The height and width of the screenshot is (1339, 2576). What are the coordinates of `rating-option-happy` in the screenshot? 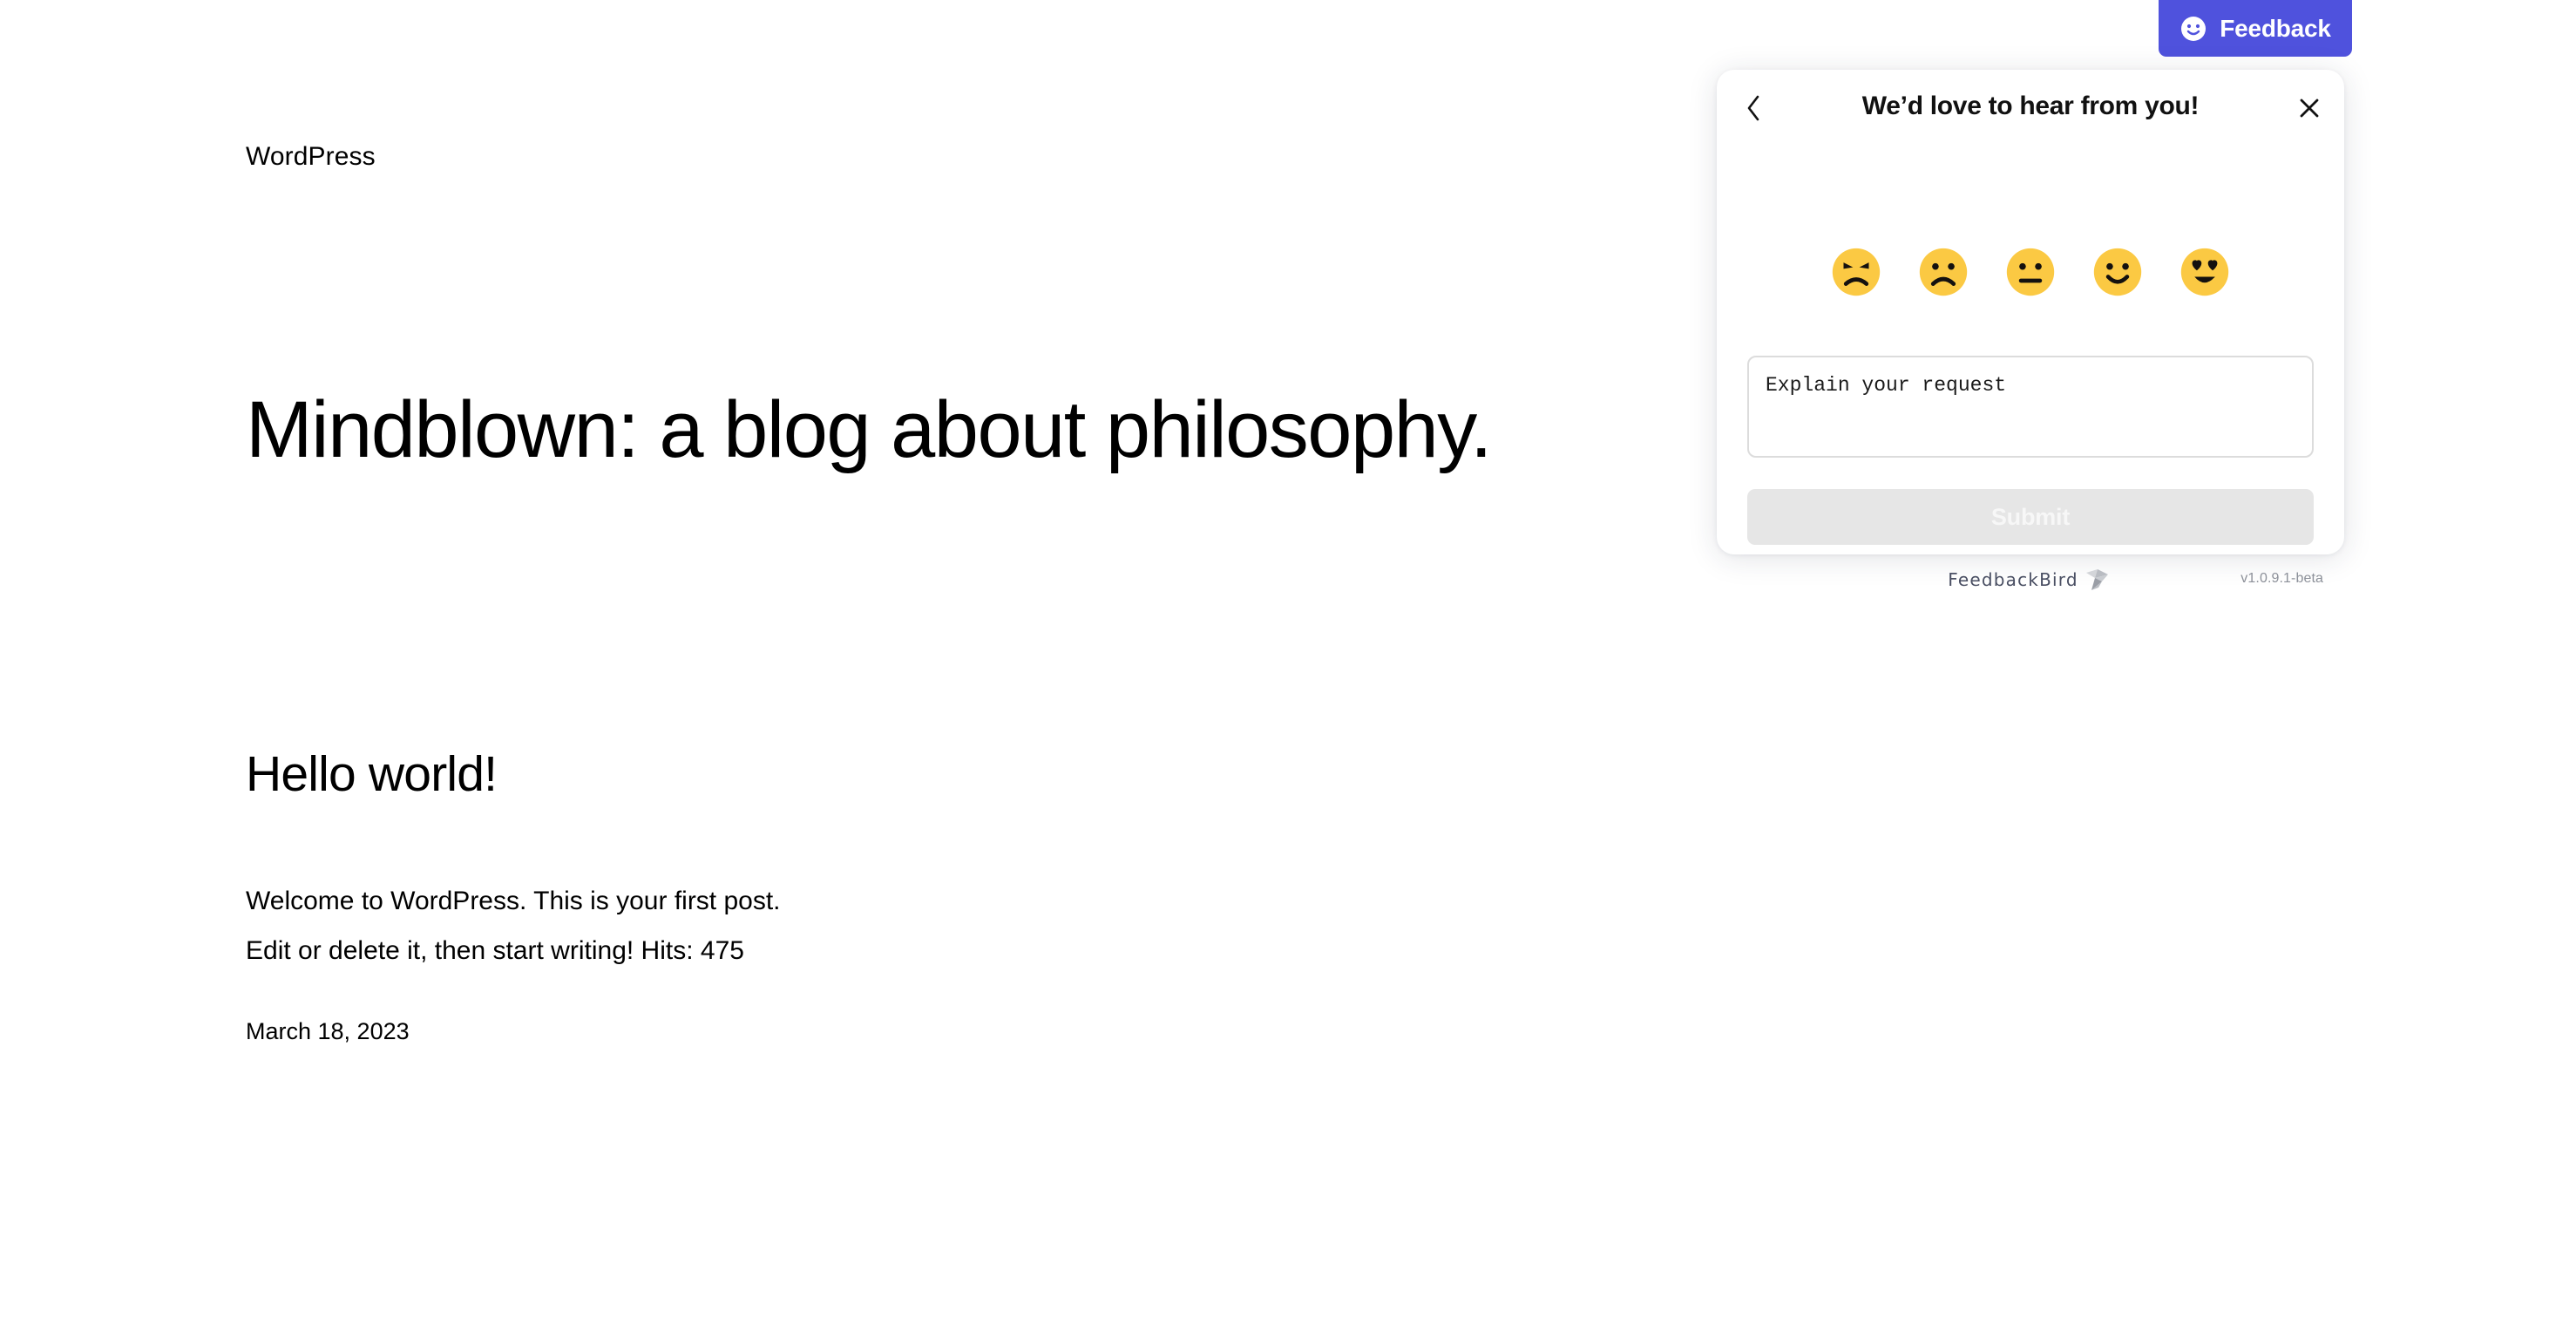 It's located at (2118, 272).